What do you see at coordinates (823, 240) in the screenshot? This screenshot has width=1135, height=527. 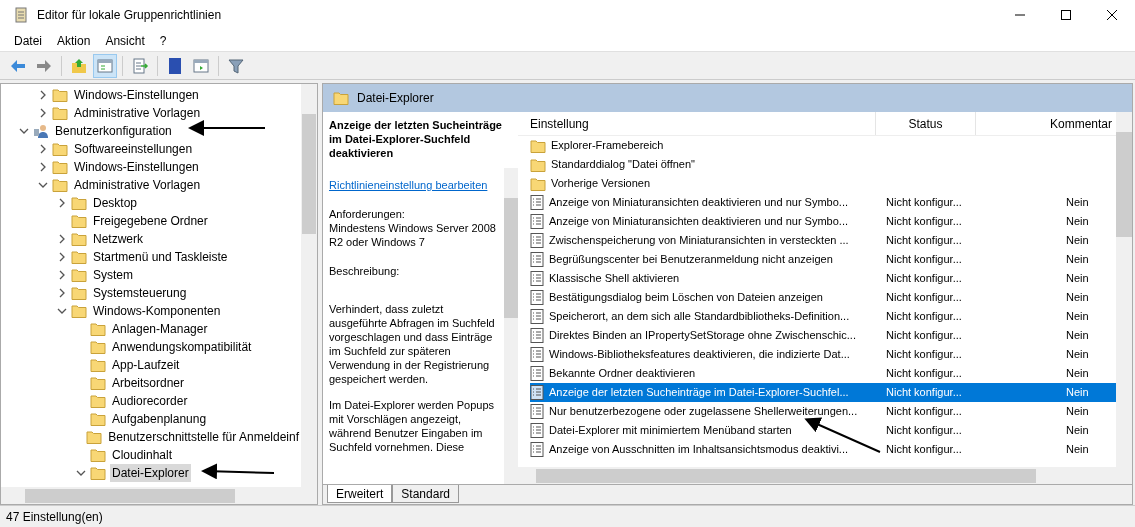 I see `list-row: Zwischenspeicherung von Miniaturansichten in versteckten ... Nicht konfigur... Nein` at bounding box center [823, 240].